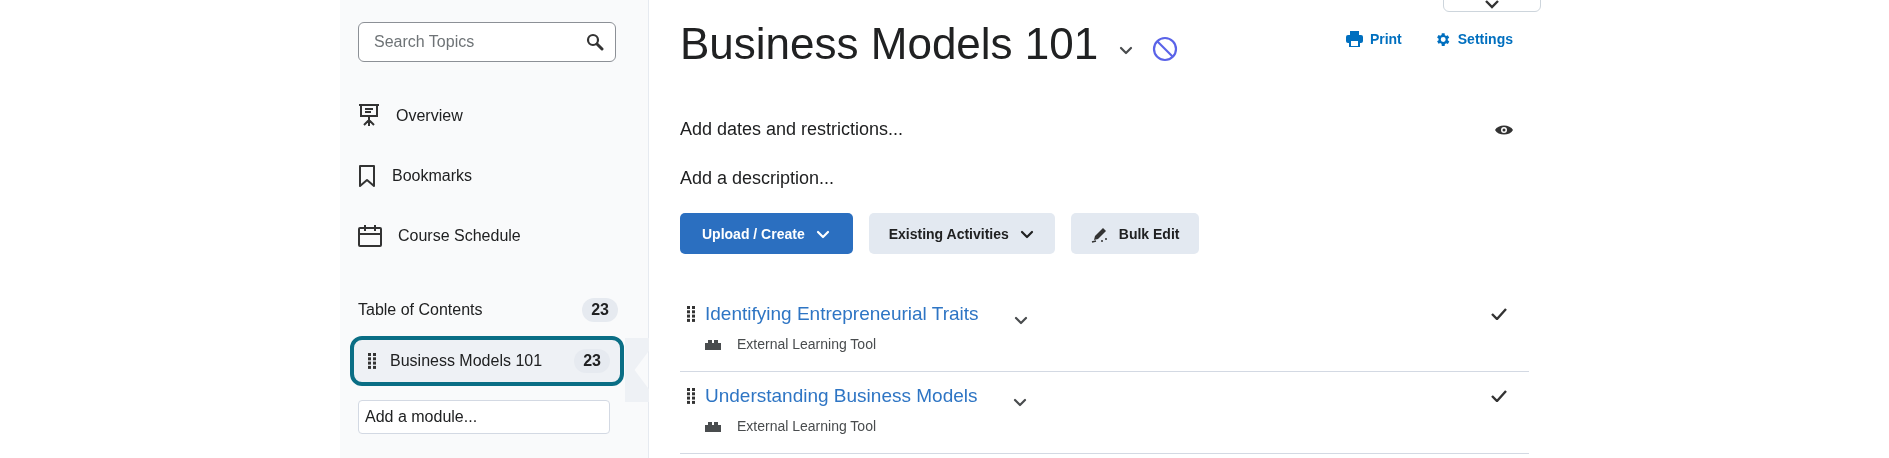 The image size is (1889, 458). Describe the element at coordinates (1165, 49) in the screenshot. I see `hidden-status-icon` at that location.